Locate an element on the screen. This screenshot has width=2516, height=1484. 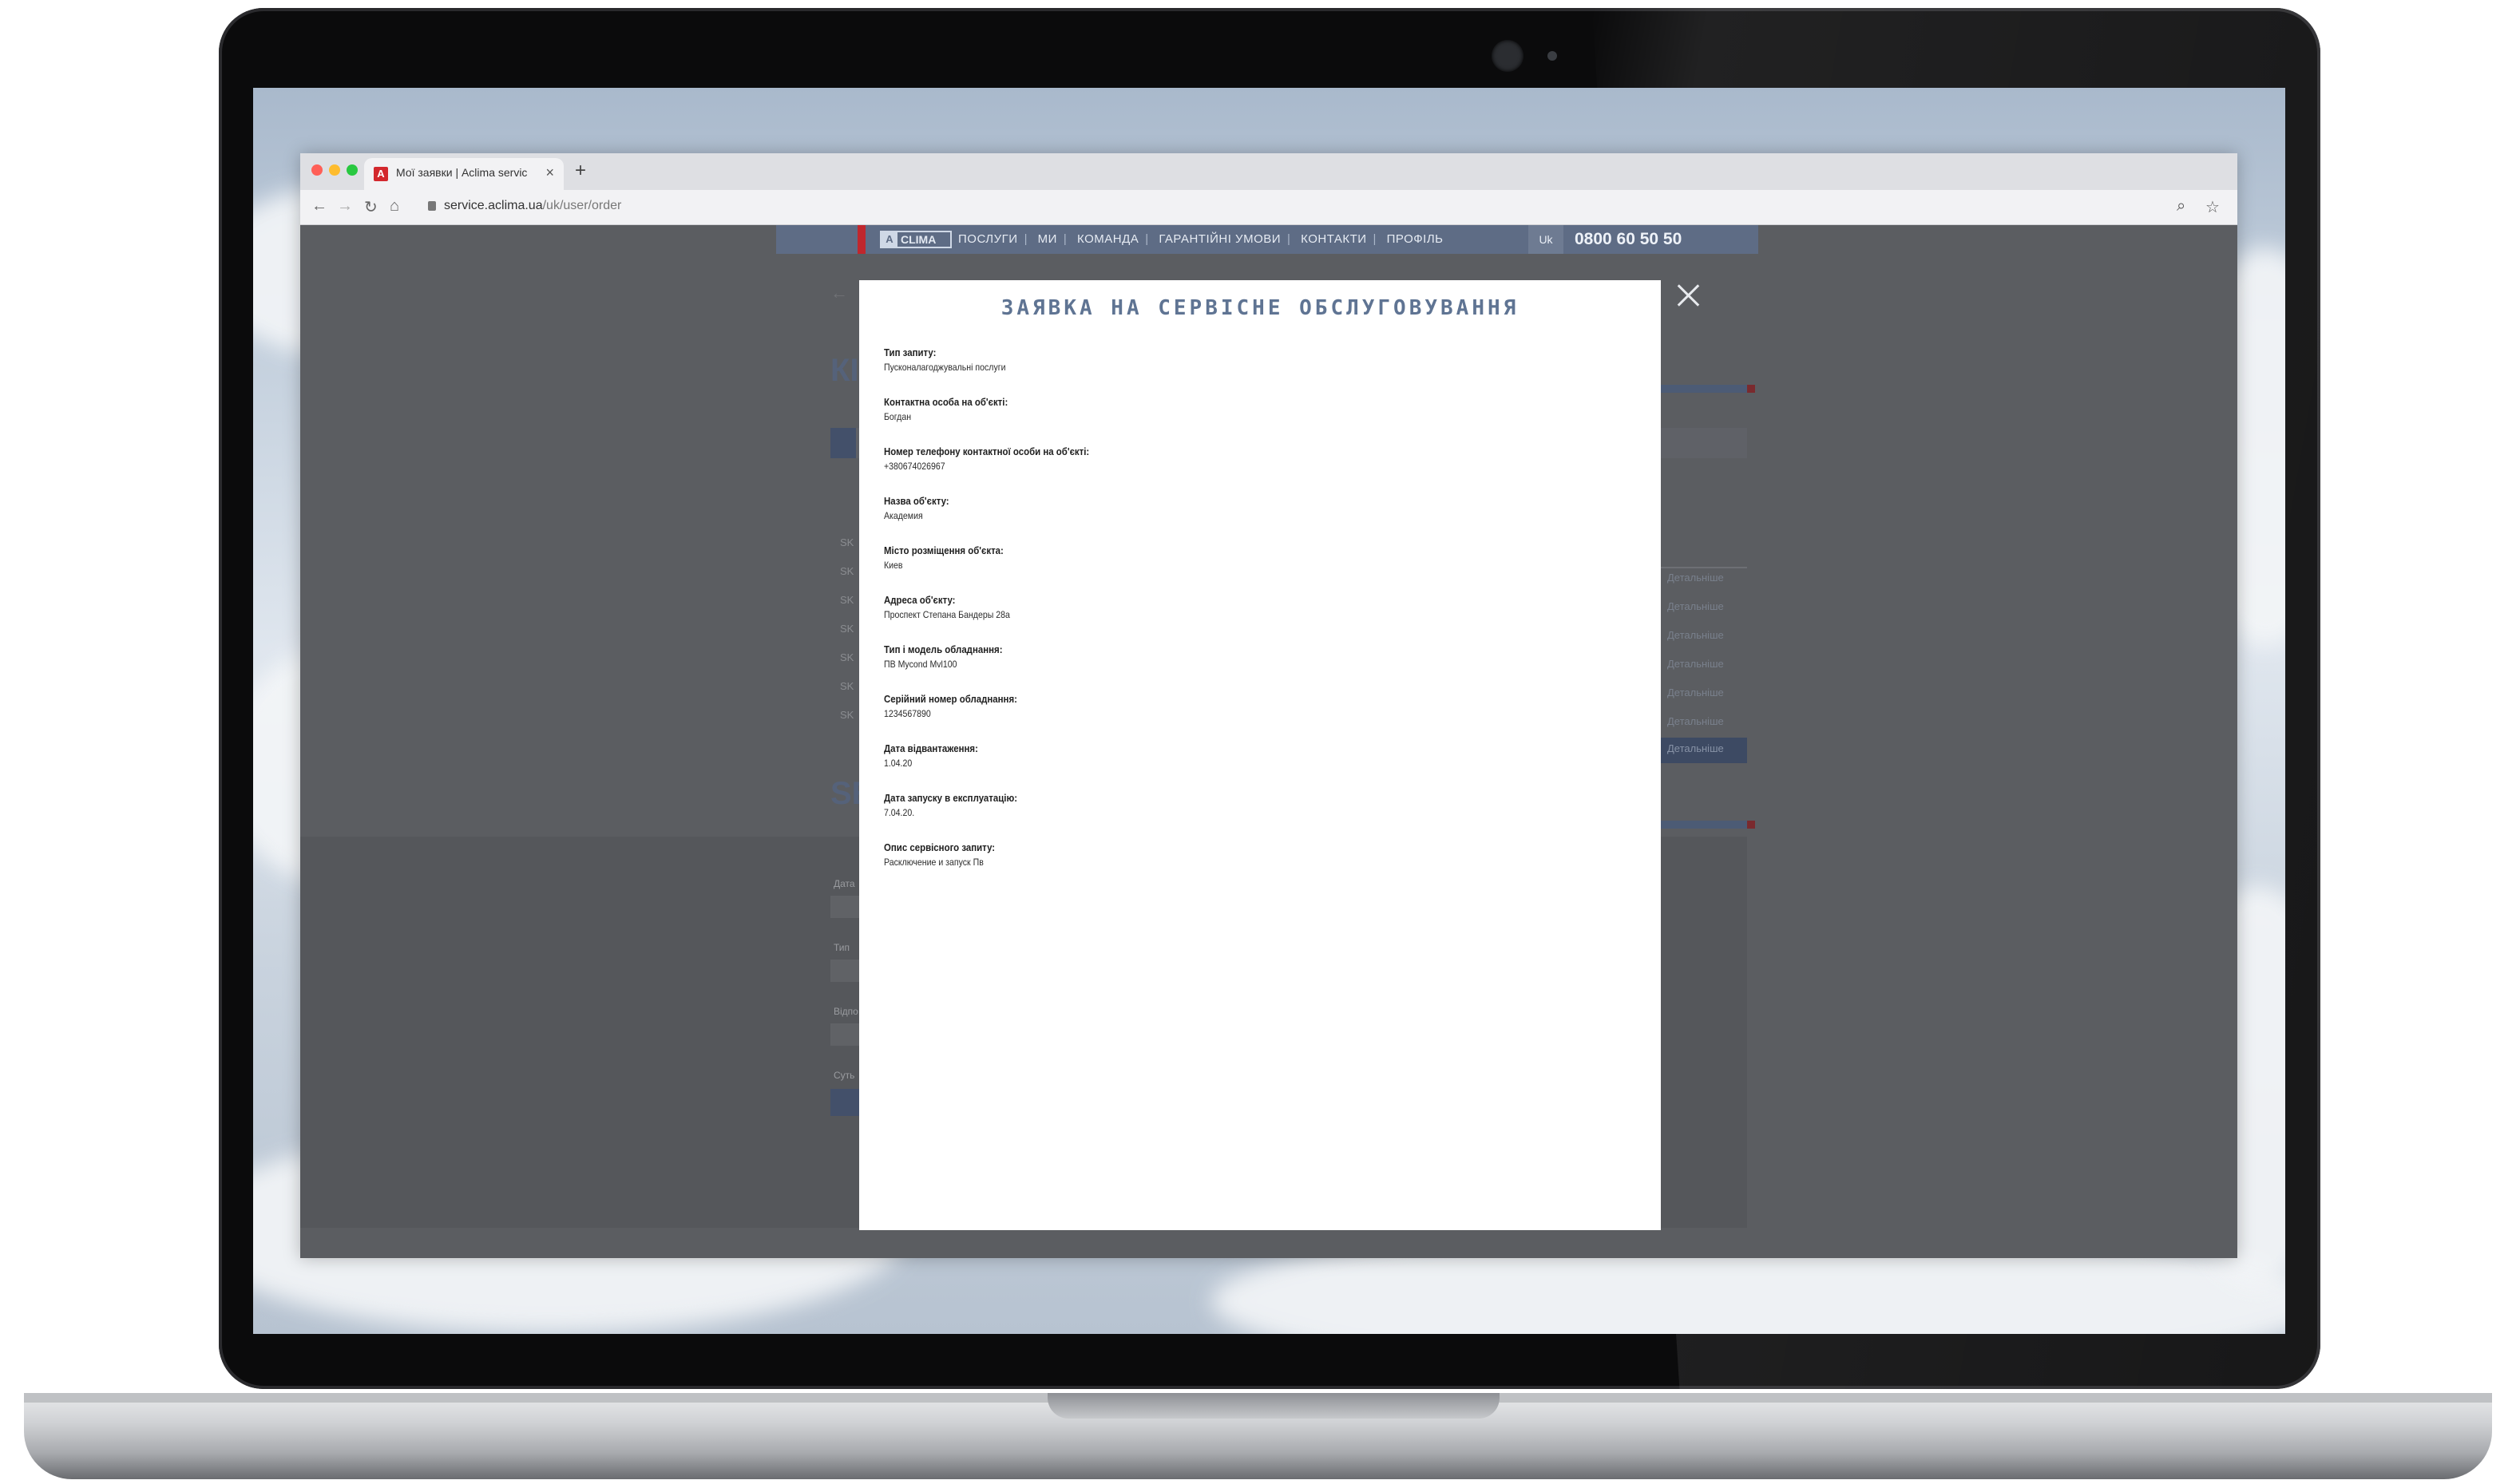
form-label: Відпо is located at coordinates (846, 1011).